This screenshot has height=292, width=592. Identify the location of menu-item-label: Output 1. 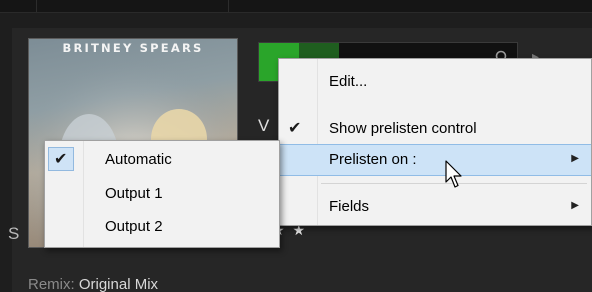
(134, 193).